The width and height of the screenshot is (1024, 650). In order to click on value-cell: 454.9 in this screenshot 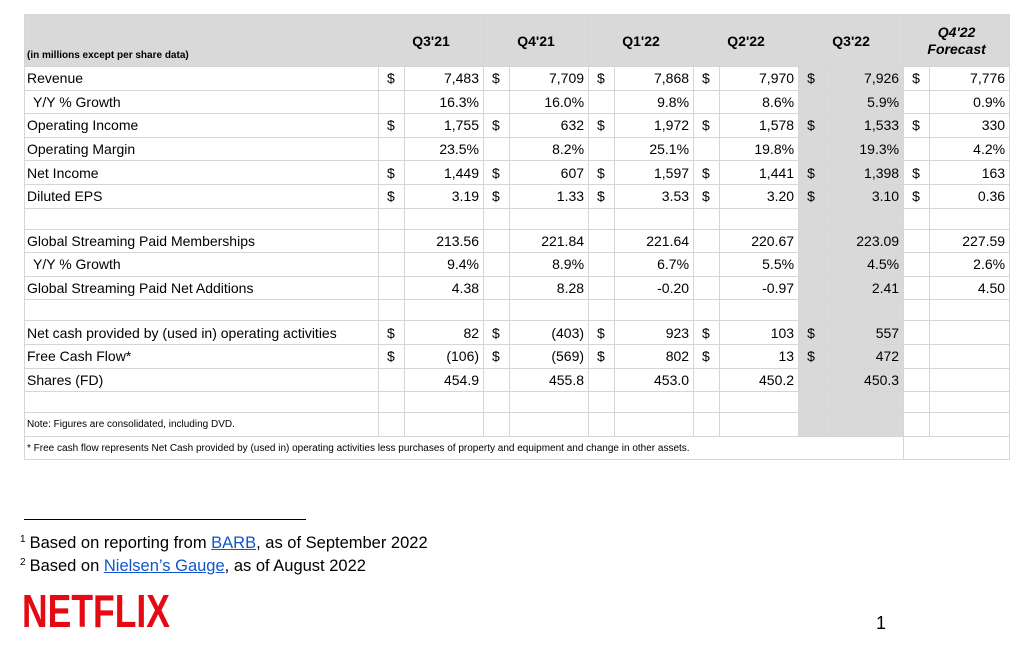, I will do `click(444, 380)`.